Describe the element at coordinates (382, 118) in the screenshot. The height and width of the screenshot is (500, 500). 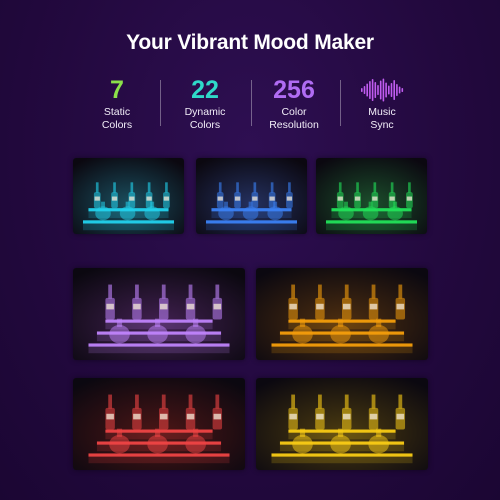
I see `stat-label: Music Sync` at that location.